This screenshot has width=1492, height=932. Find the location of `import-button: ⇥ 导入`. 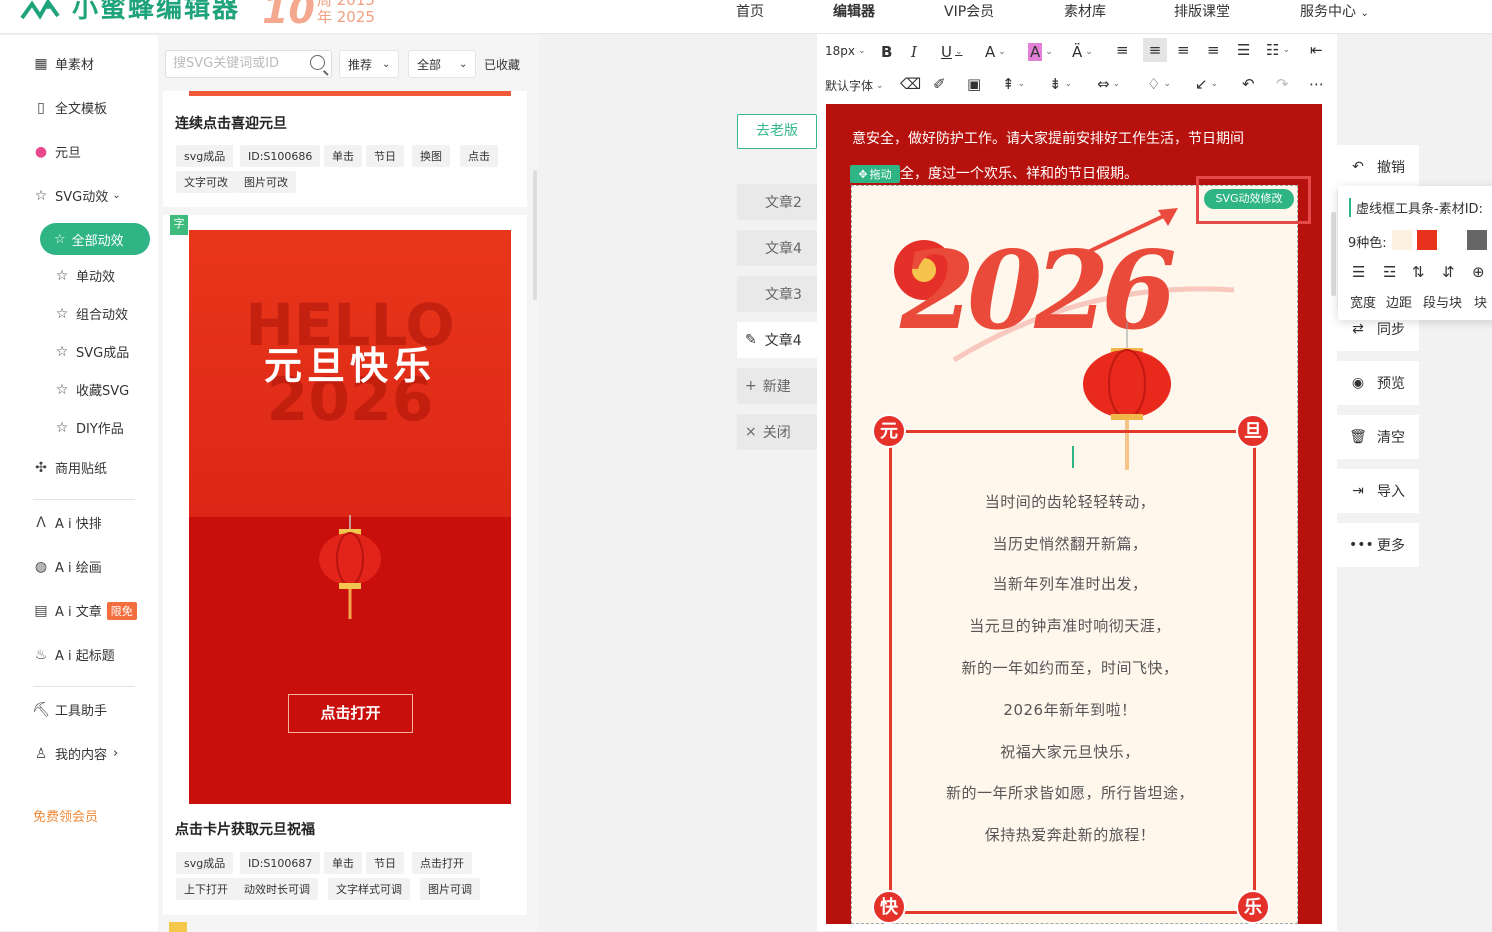

import-button: ⇥ 导入 is located at coordinates (1378, 491).